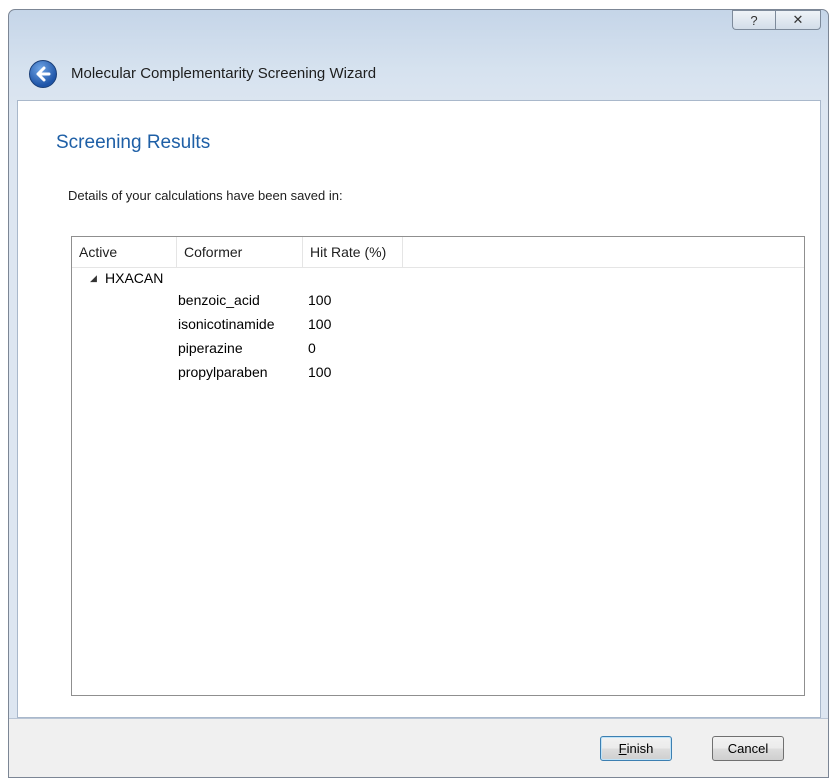 Image resolution: width=830 pixels, height=781 pixels. I want to click on tree-row: propylparaben 100, so click(438, 373).